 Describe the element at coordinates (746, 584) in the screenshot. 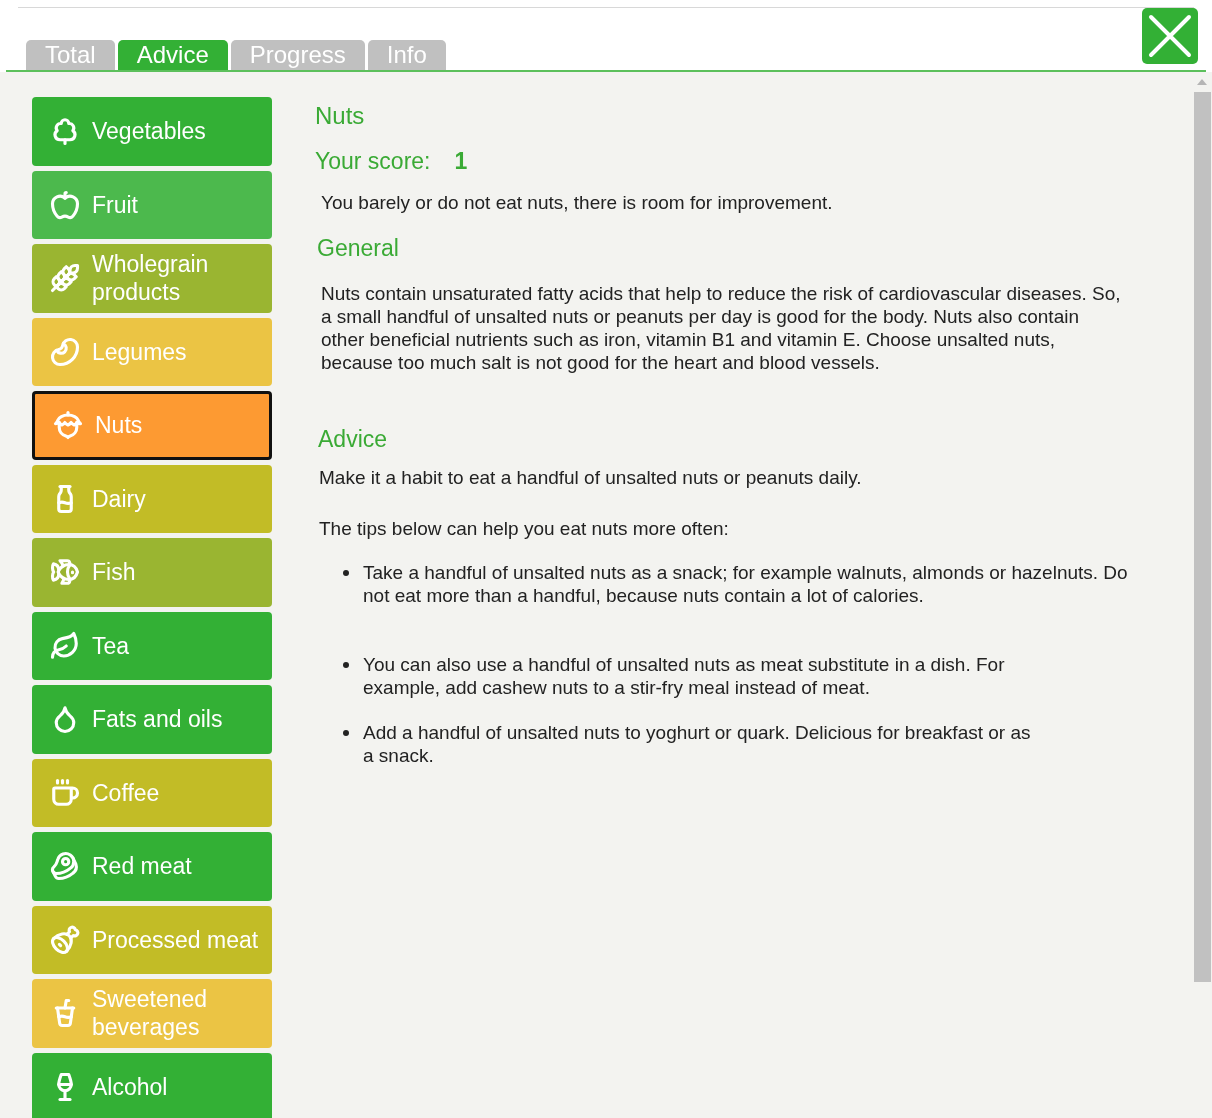

I see `tip-text: Take a handful of unsalted nuts as a snack; for example walnuts, almonds or hazelnuts. Do not eat more than a handful, because nuts contain a lot of calories.` at that location.